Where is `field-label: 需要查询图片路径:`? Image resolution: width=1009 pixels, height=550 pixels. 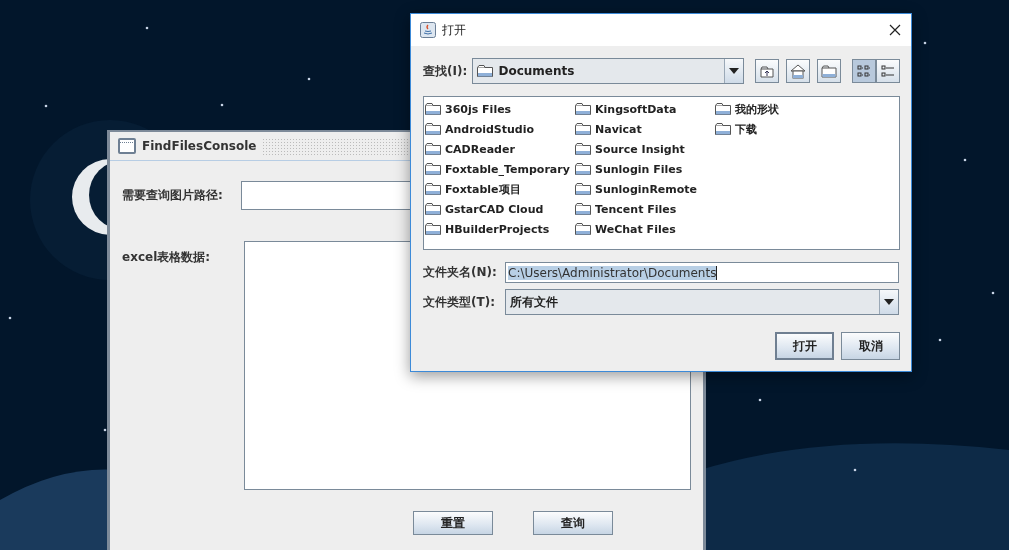 field-label: 需要查询图片路径: is located at coordinates (173, 195).